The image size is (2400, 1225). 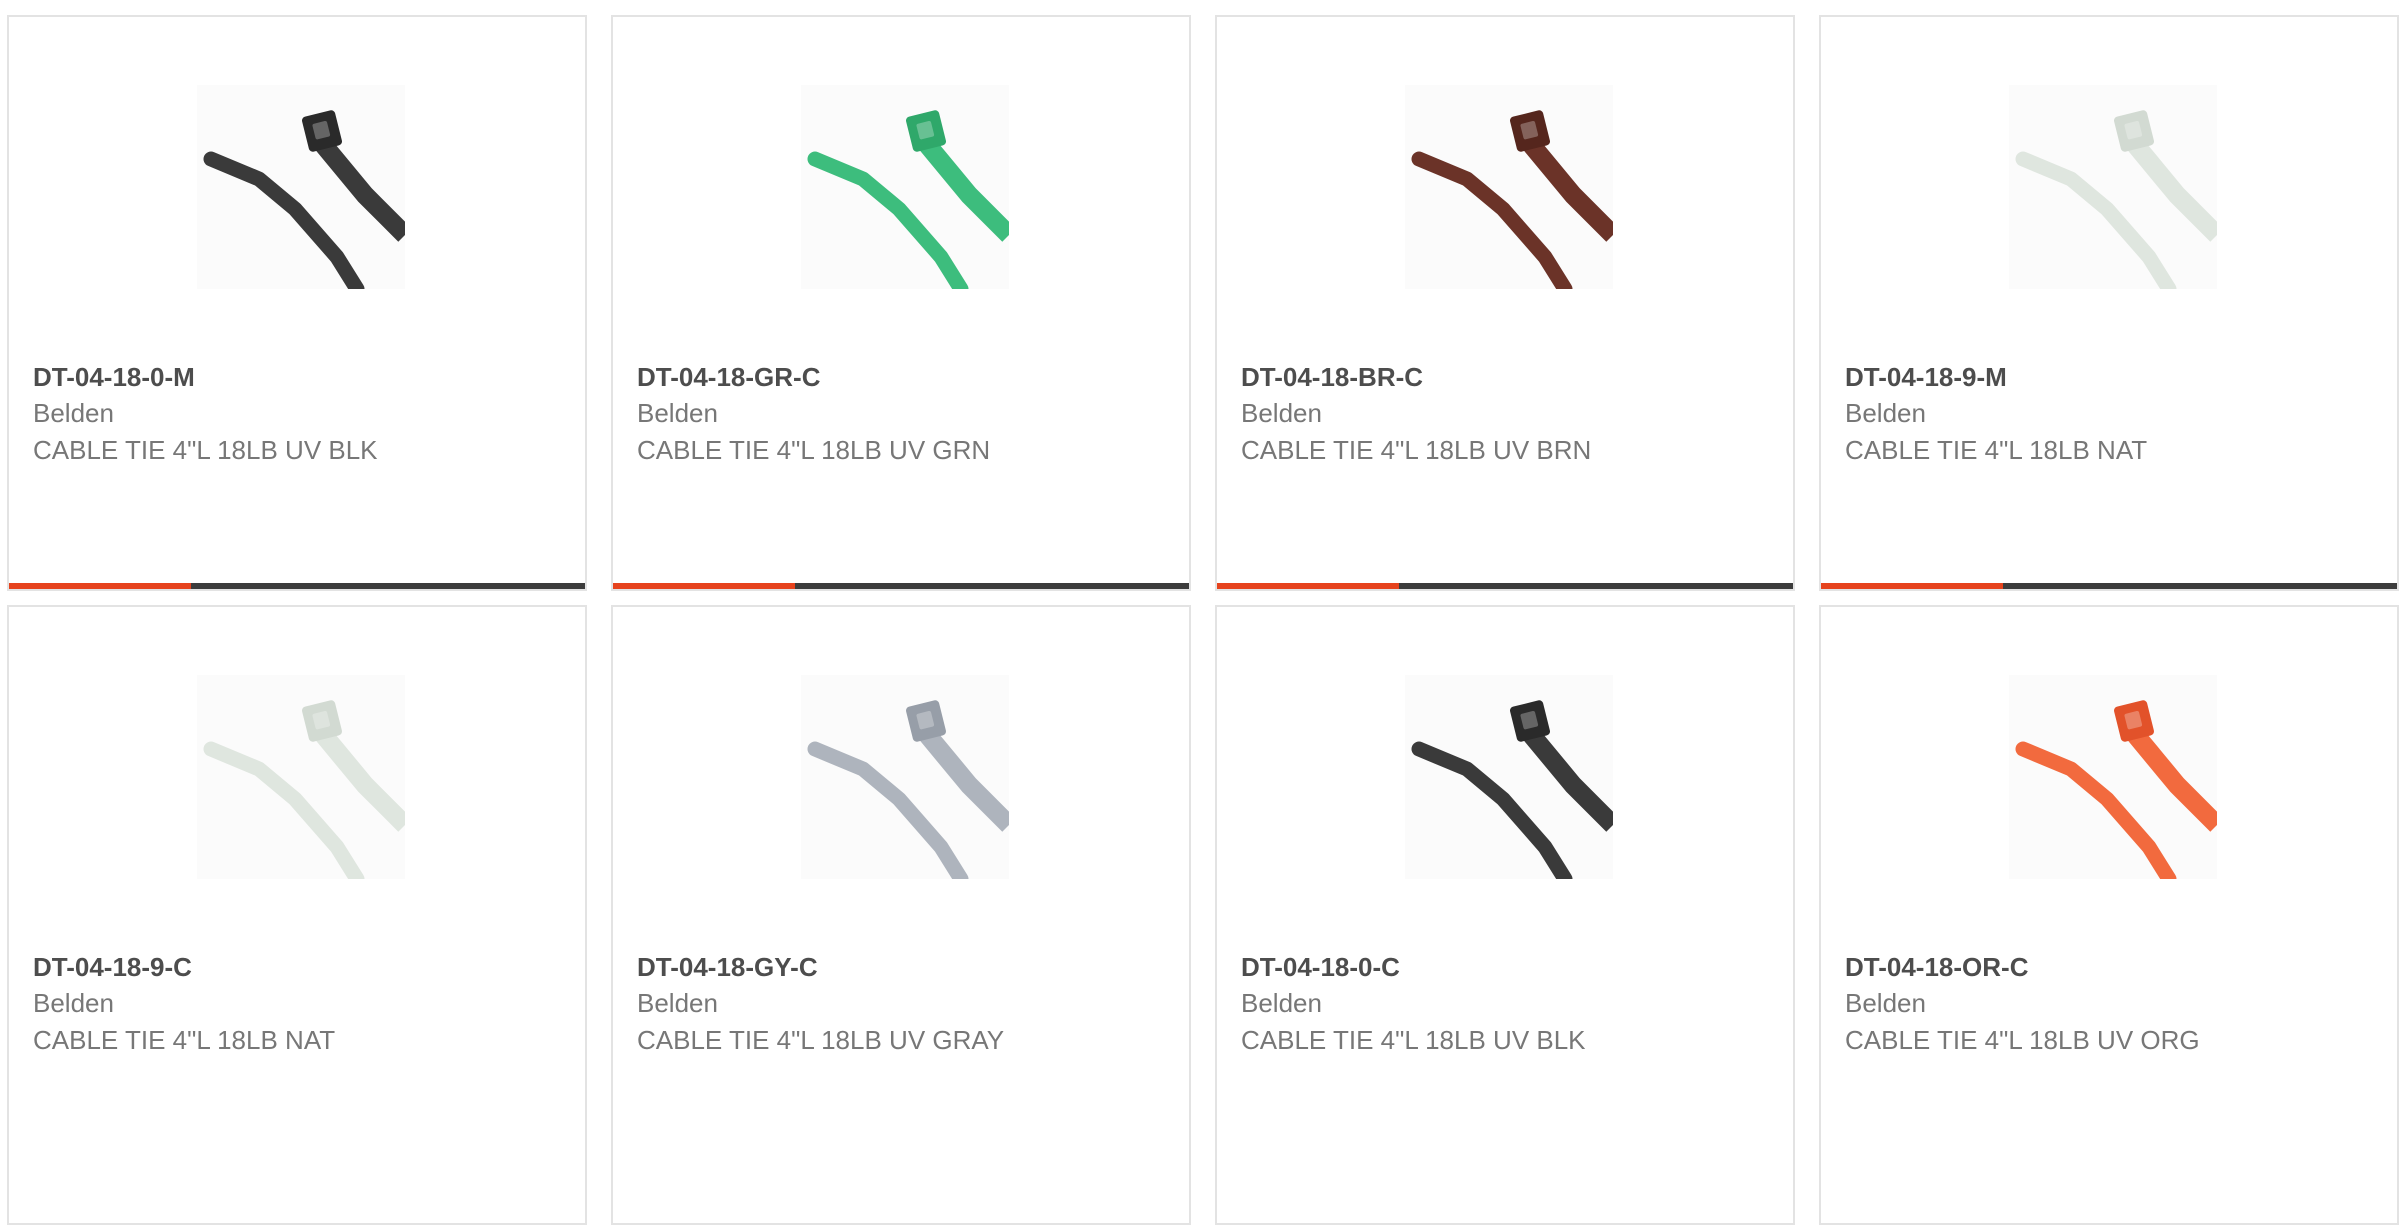 I want to click on part-number: DT-04-18-9-C, so click(x=299, y=967).